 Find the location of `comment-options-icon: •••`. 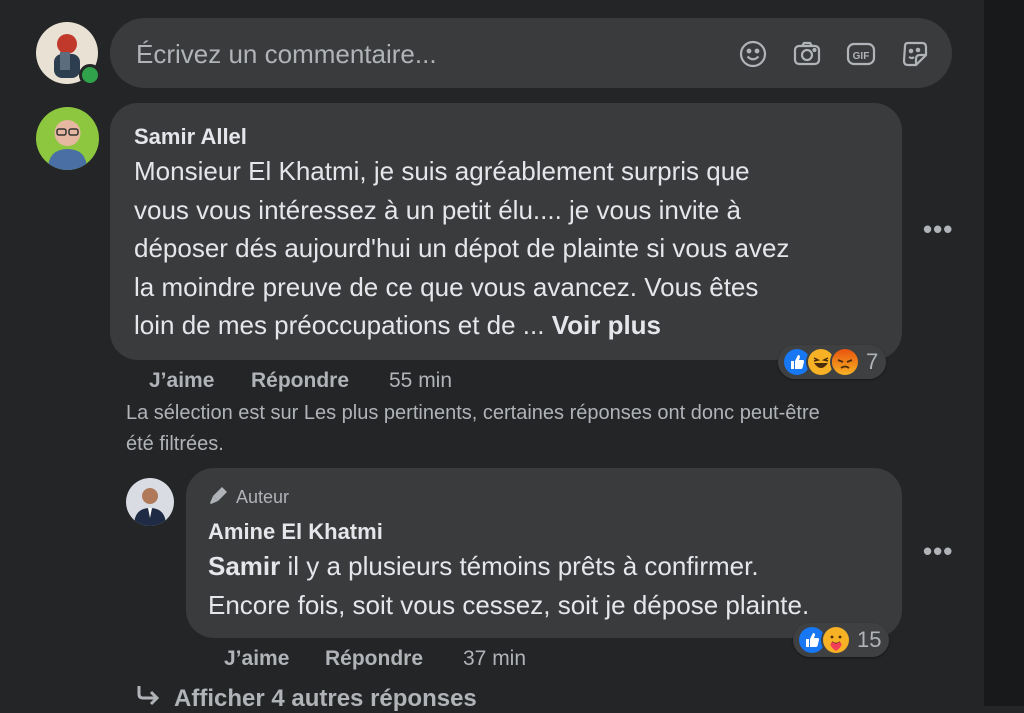

comment-options-icon: ••• is located at coordinates (938, 229).